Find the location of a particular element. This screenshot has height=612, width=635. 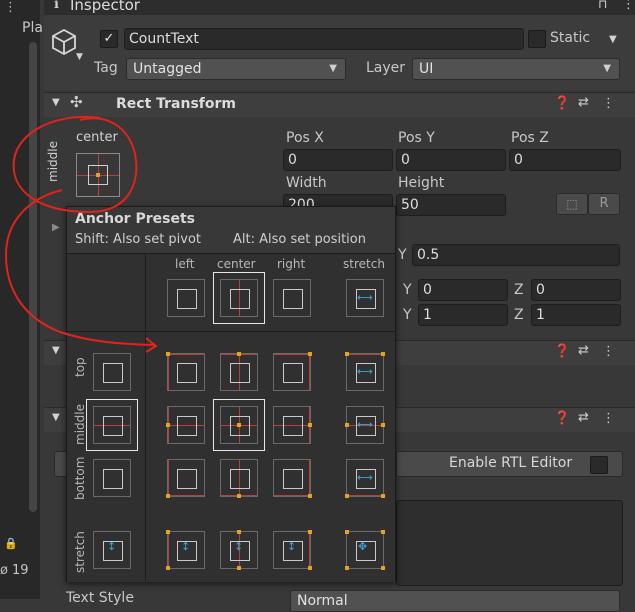

pos-z-field: 0 is located at coordinates (565, 160).